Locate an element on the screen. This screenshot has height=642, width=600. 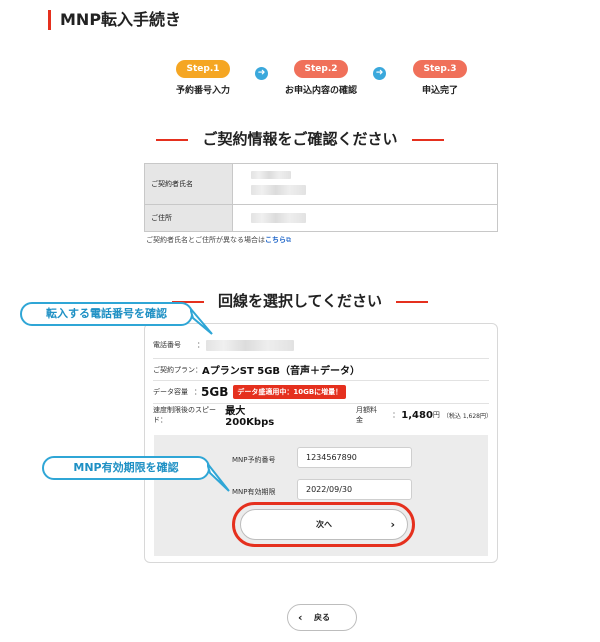
step-2: Step.2 お申込内容の確認 is located at coordinates (321, 76).